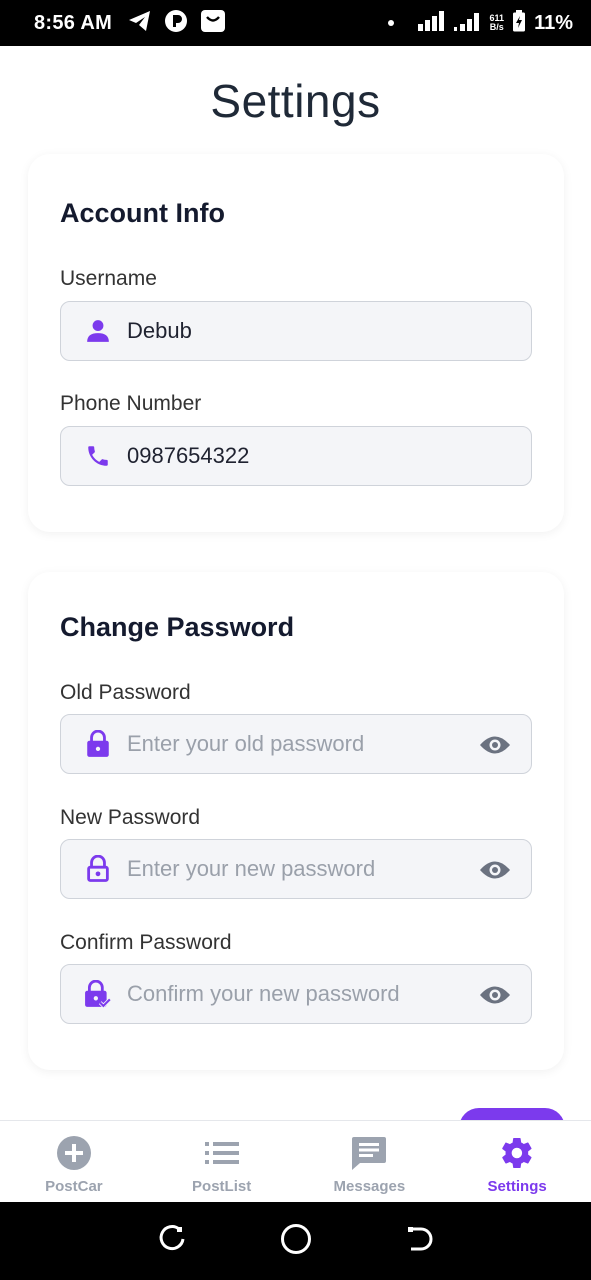 This screenshot has width=591, height=1280. I want to click on nav-item-postcar: PostCar, so click(74, 1161).